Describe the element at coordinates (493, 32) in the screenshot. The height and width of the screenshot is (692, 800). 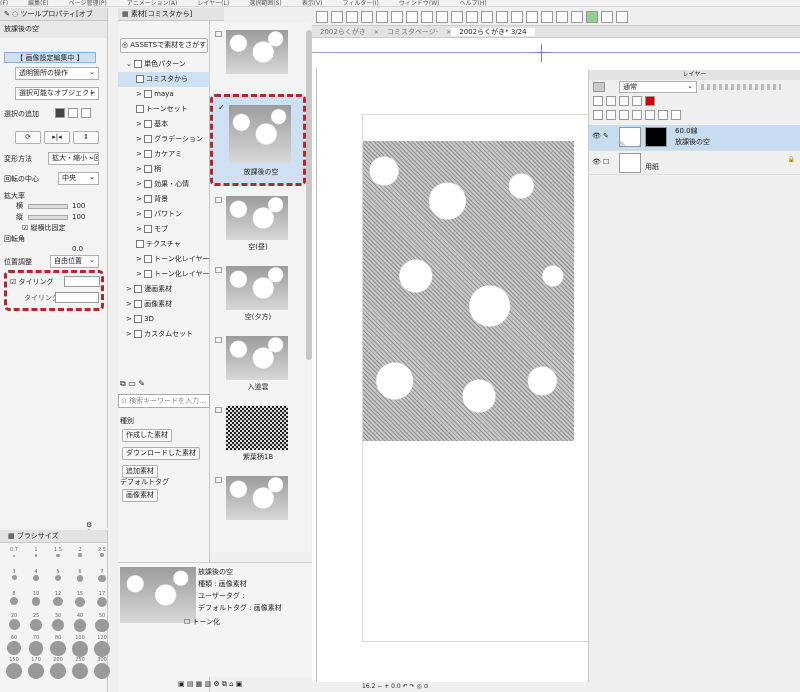
I see `document-tab: 2002らくがき* 3/24` at that location.